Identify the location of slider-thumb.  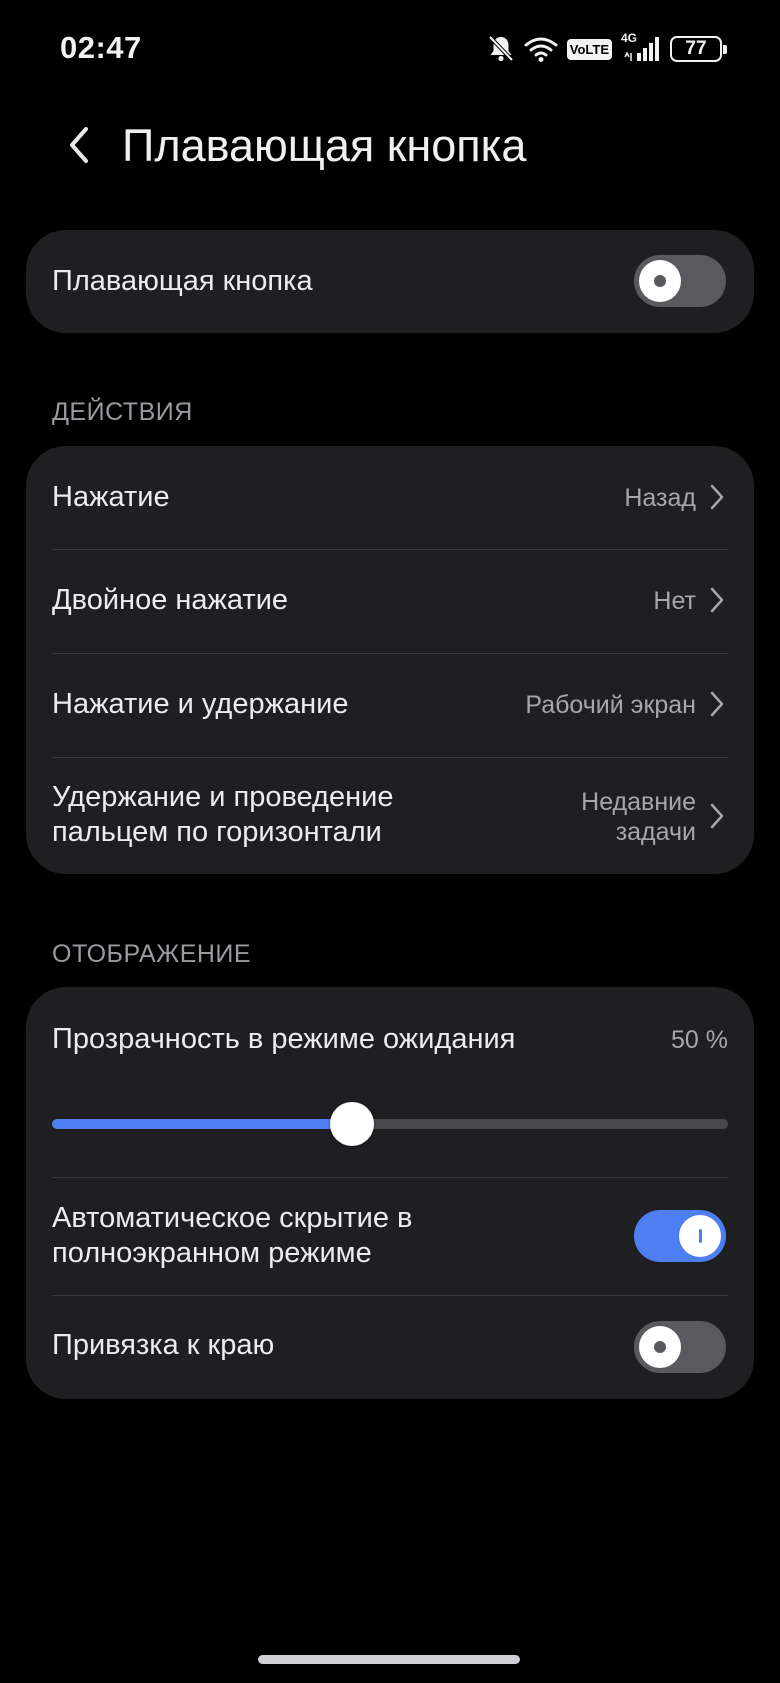
(352, 1124).